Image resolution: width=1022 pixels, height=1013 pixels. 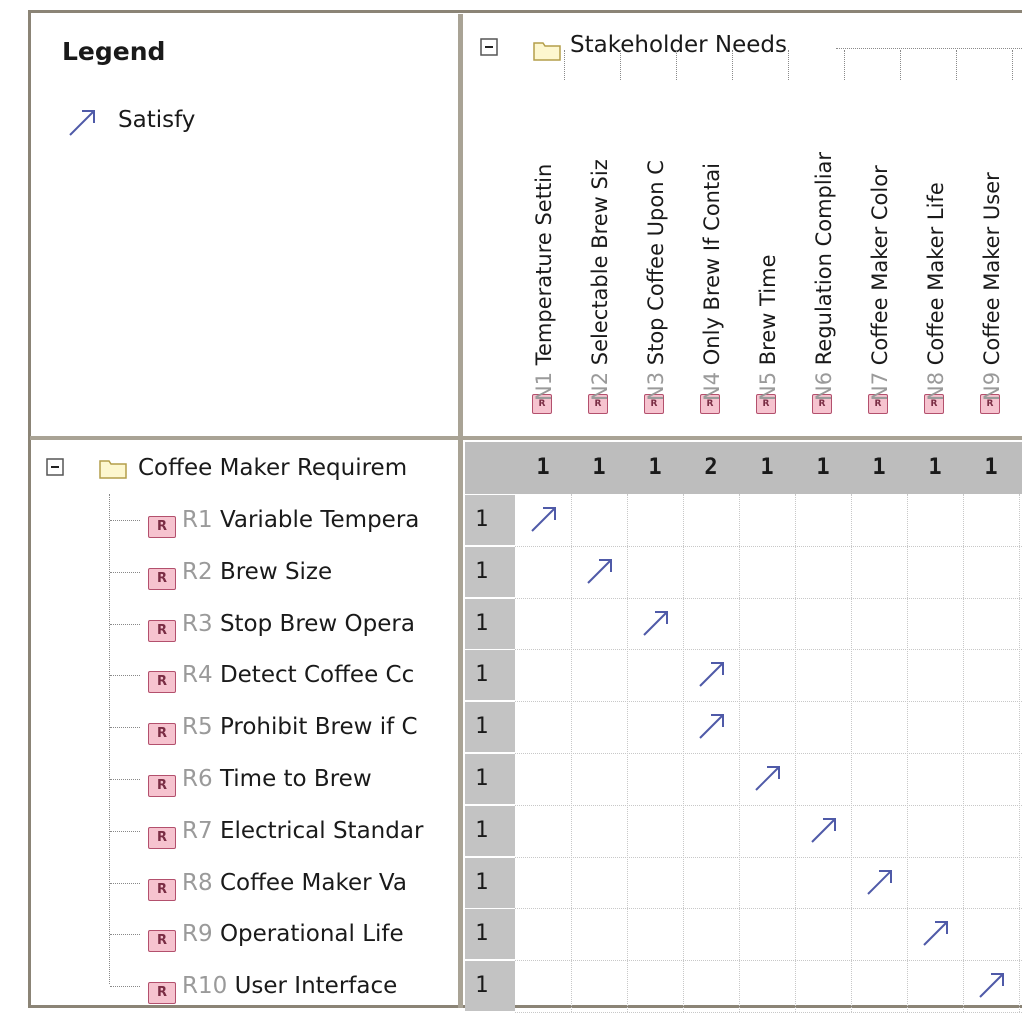 I want to click on row-name: Brew Size, so click(x=276, y=571).